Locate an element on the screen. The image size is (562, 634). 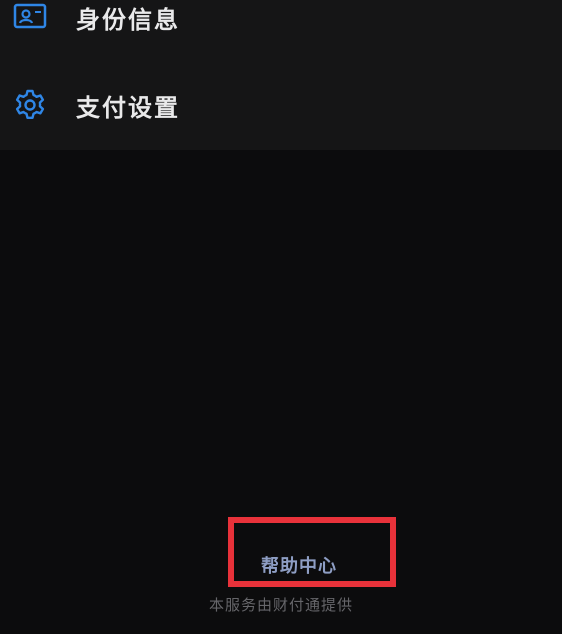
menu-item-label: 身份信息 is located at coordinates (128, 19).